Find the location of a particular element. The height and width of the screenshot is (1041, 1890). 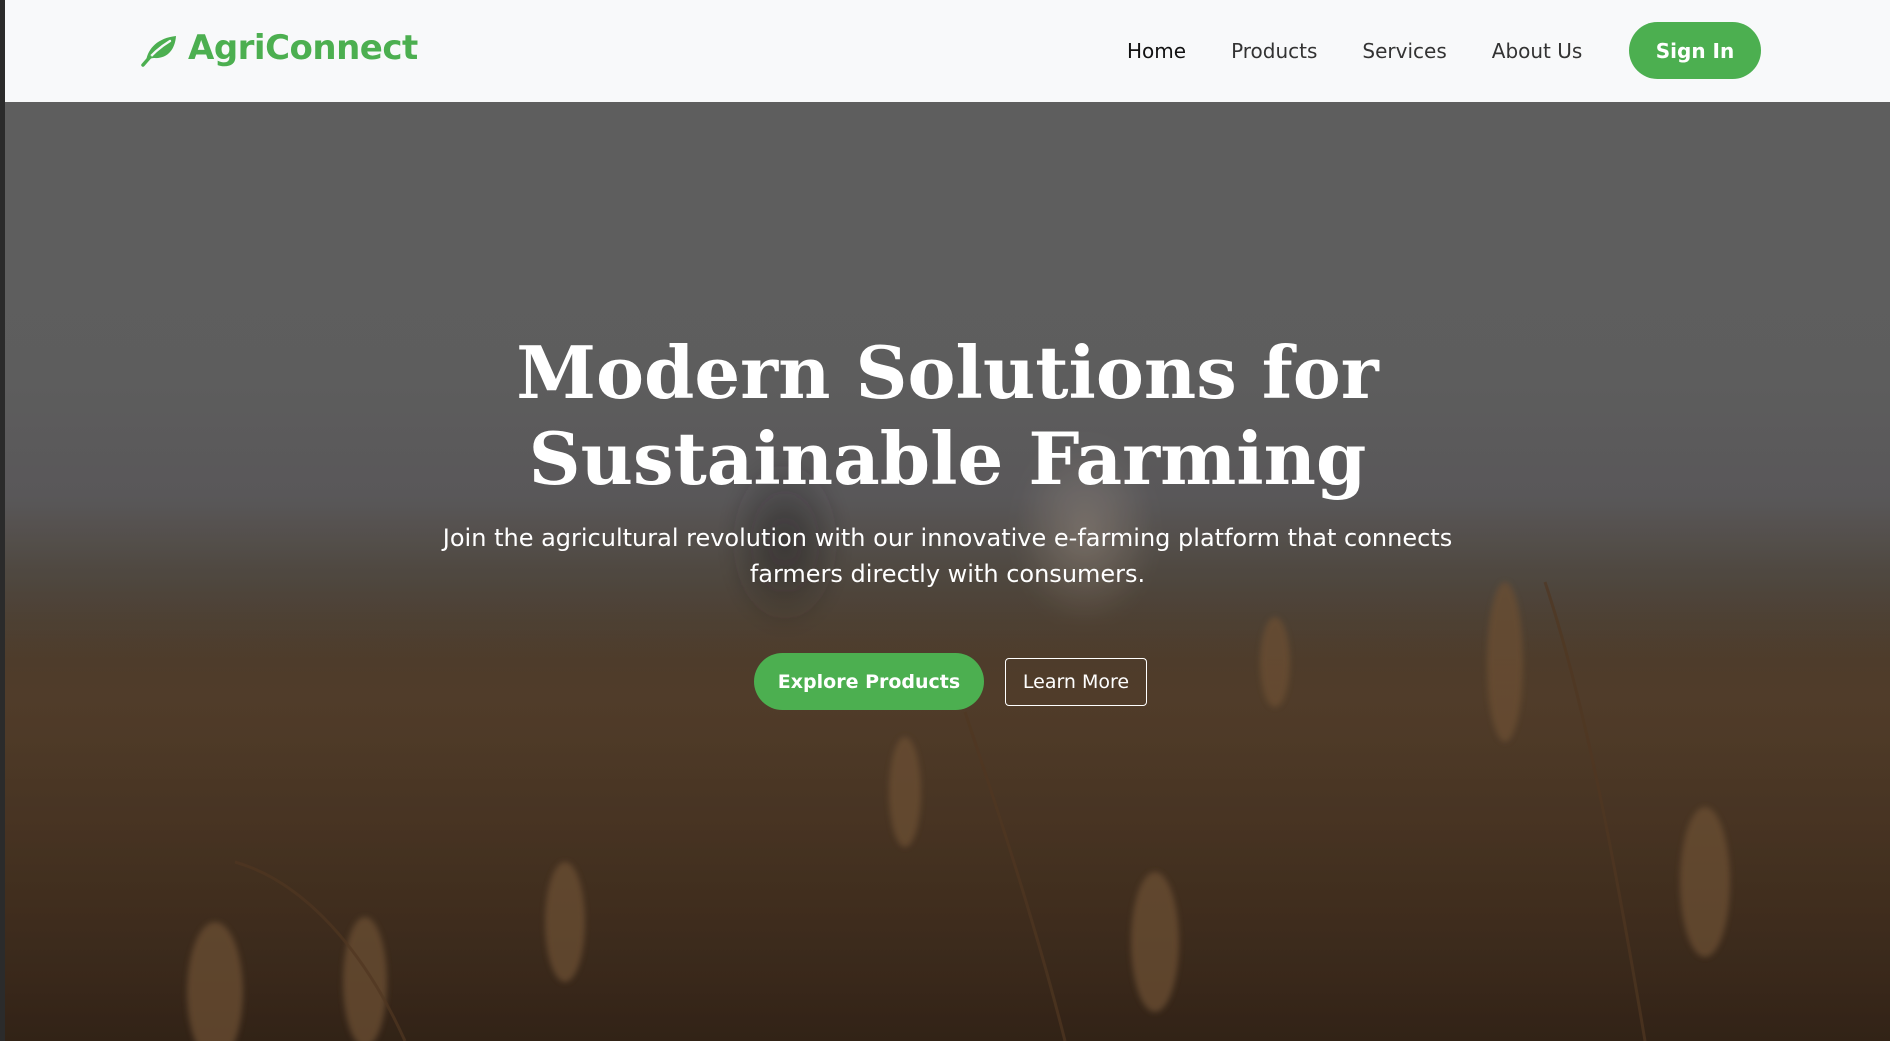

window-edge is located at coordinates (2, 520).